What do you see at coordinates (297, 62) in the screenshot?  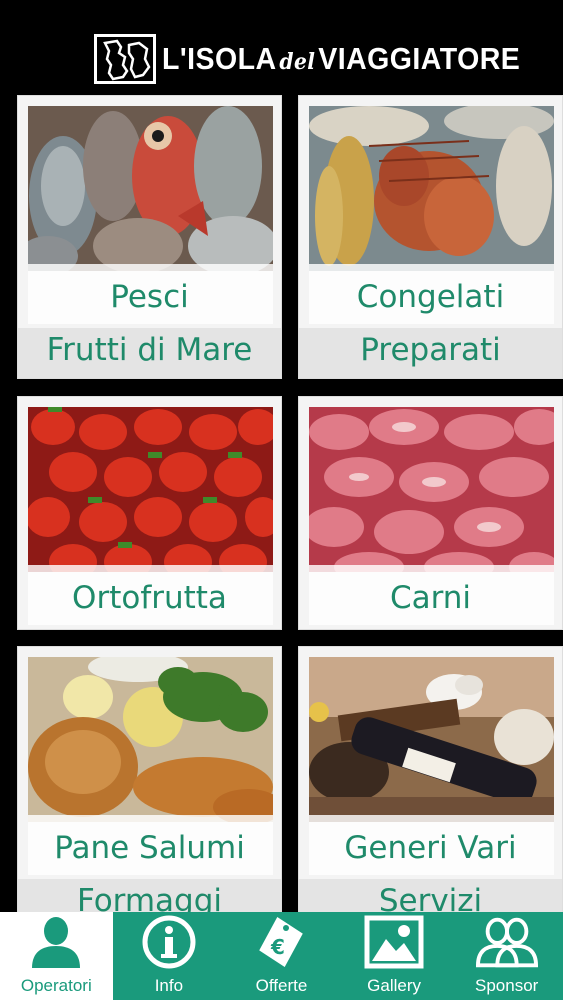 I see `brand-name-part2: del` at bounding box center [297, 62].